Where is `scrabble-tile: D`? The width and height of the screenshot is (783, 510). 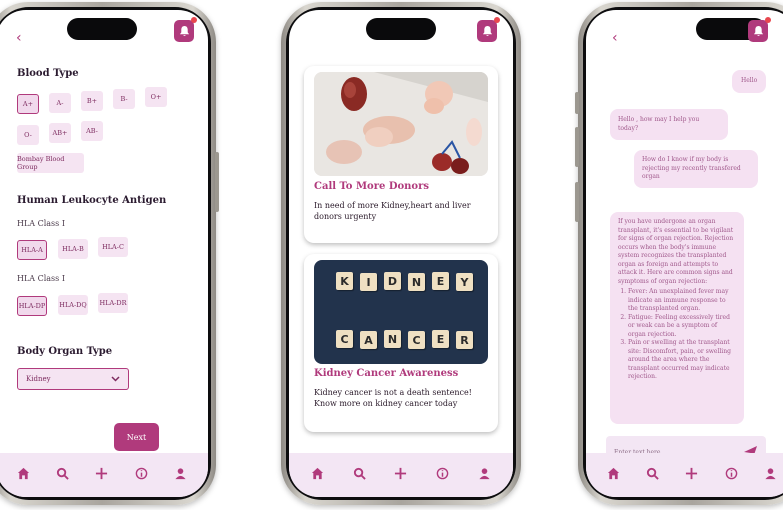
scrabble-tile: D is located at coordinates (392, 281).